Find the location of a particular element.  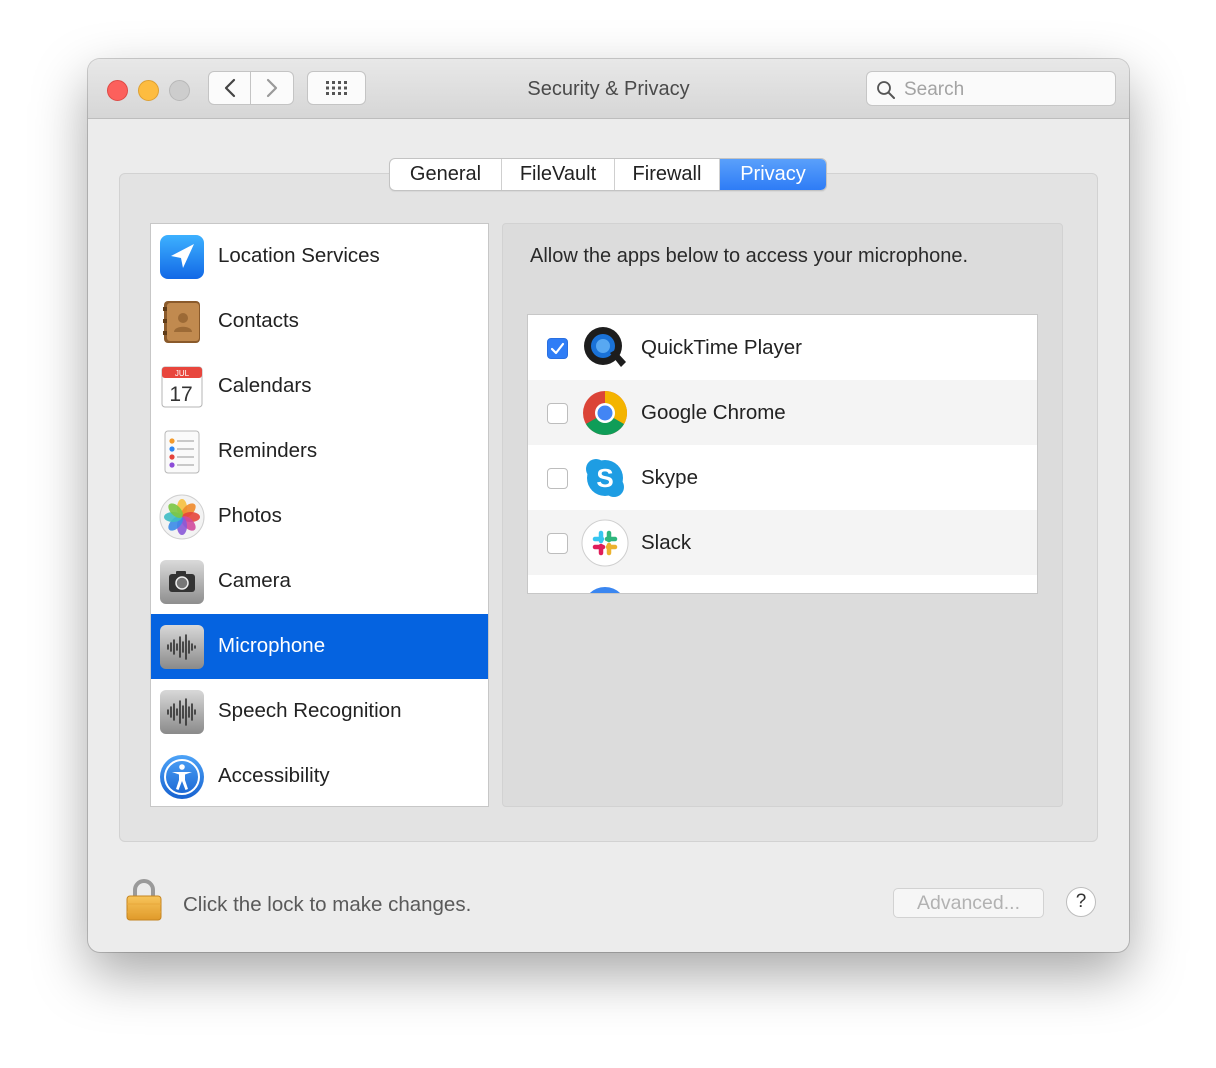

sidebar-item-label: Photos is located at coordinates (250, 515).